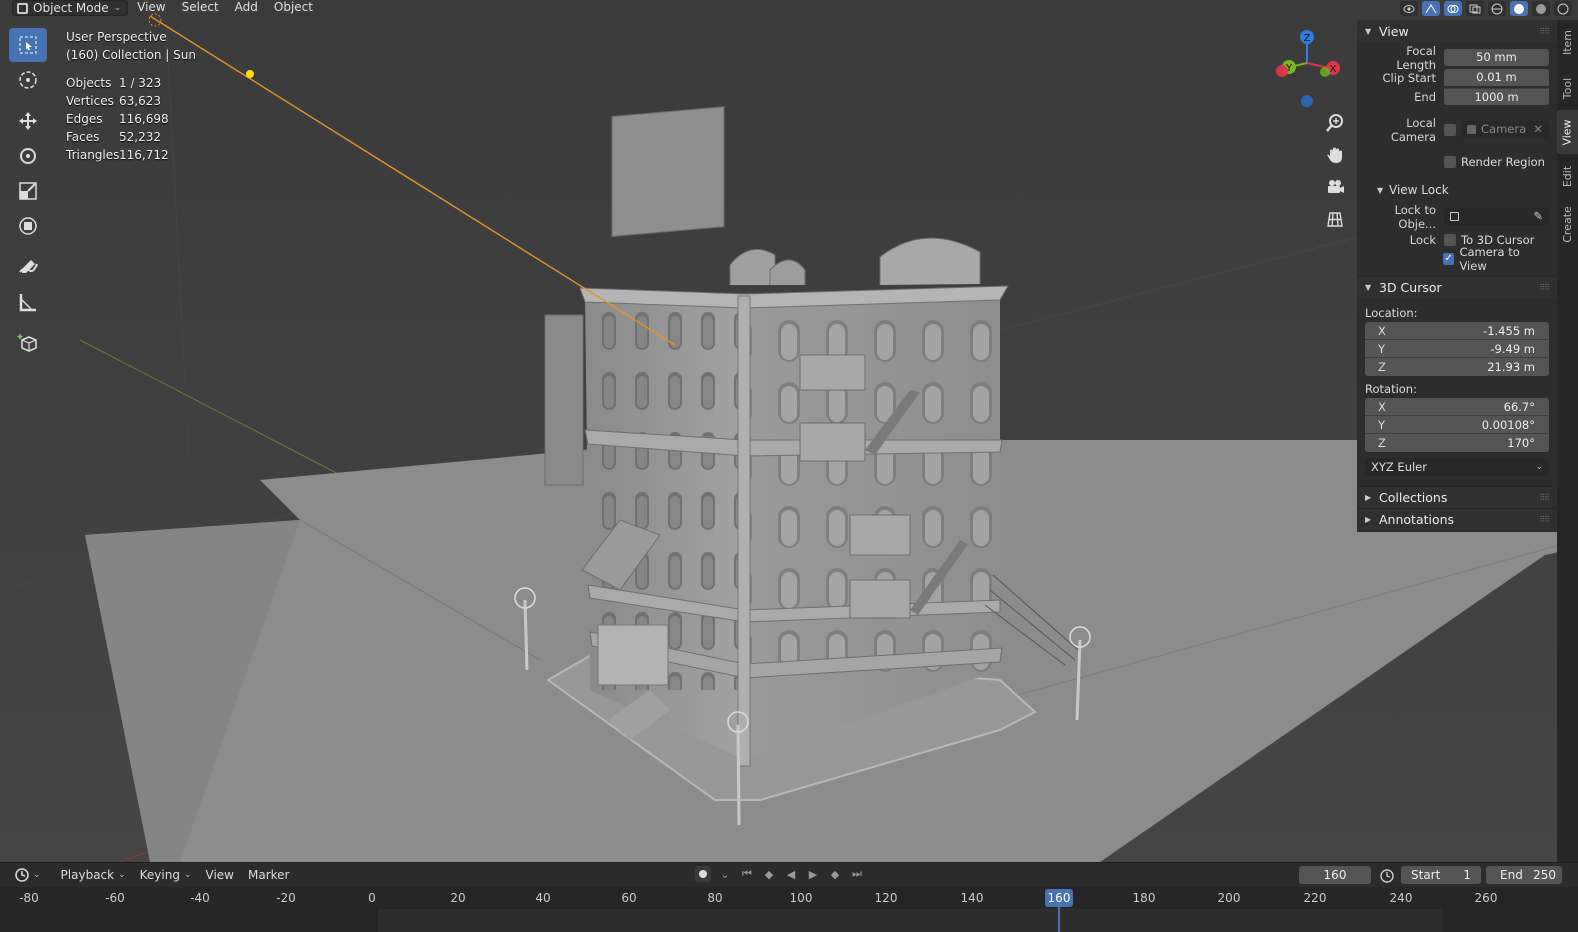  What do you see at coordinates (220, 875) in the screenshot?
I see `menu-timeline-view: View` at bounding box center [220, 875].